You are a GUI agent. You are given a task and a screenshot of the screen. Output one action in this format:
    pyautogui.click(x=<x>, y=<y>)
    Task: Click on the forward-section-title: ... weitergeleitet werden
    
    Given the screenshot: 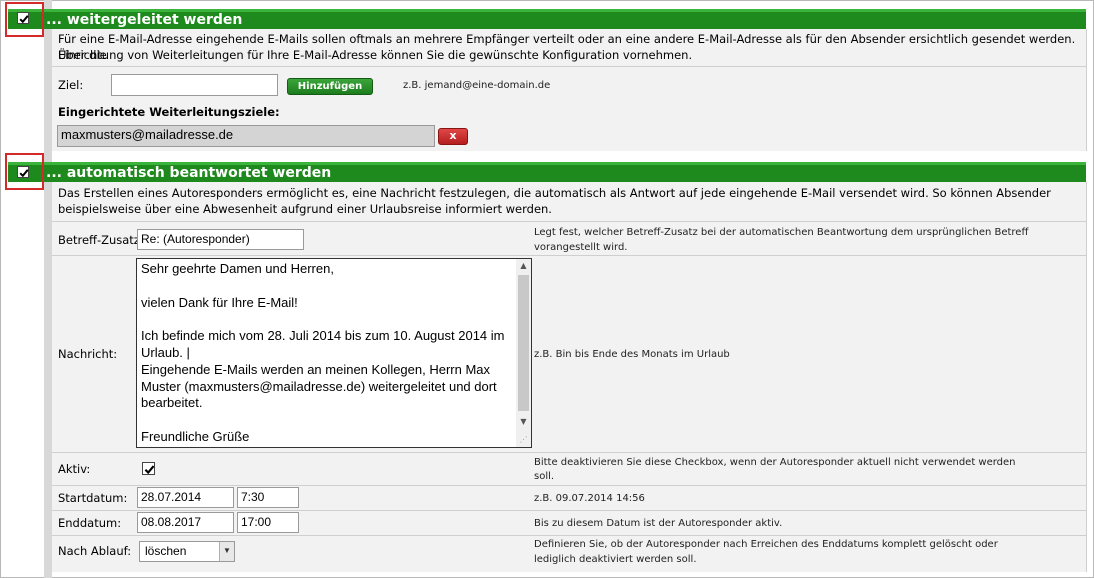 What is the action you would take?
    pyautogui.click(x=144, y=20)
    